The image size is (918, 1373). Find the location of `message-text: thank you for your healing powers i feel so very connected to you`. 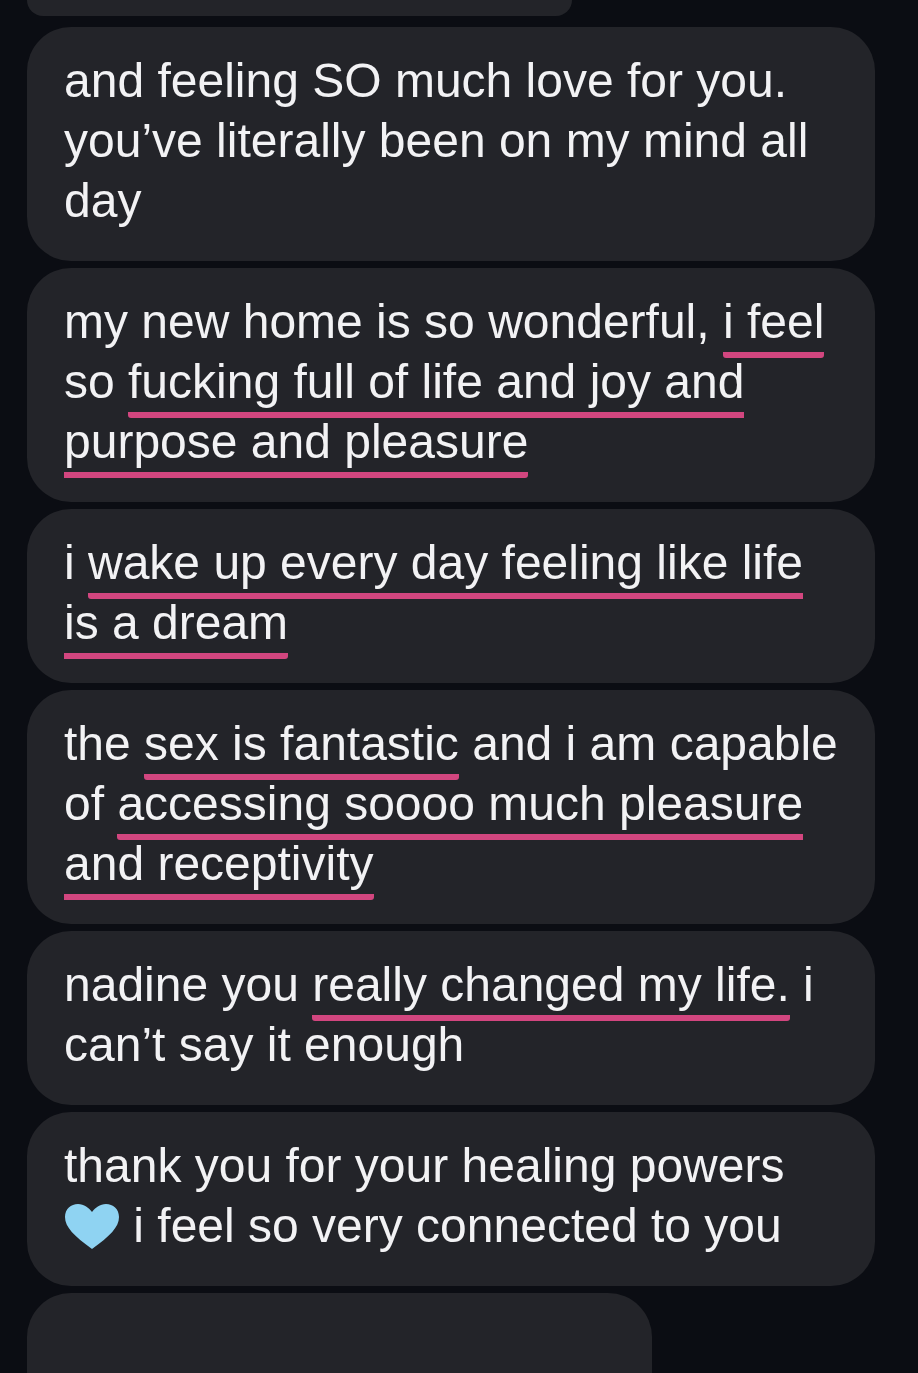

message-text: thank you for your healing powers i feel so very connected to you is located at coordinates (425, 1196).